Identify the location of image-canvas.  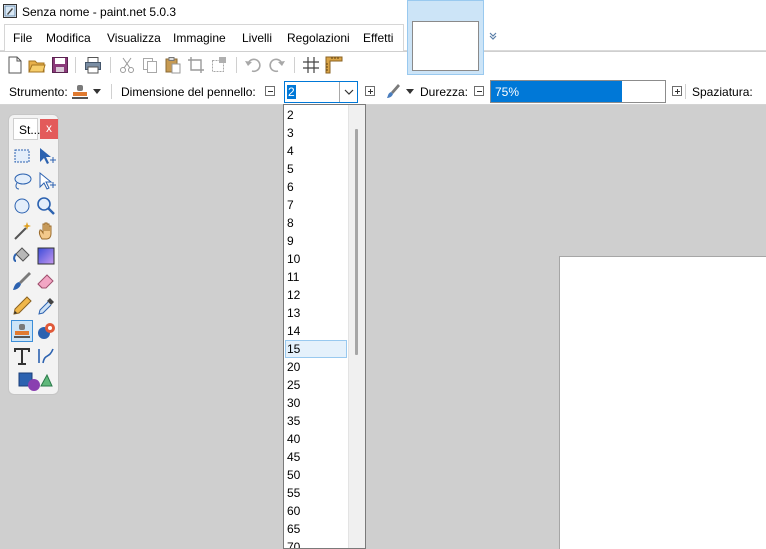
(662, 402).